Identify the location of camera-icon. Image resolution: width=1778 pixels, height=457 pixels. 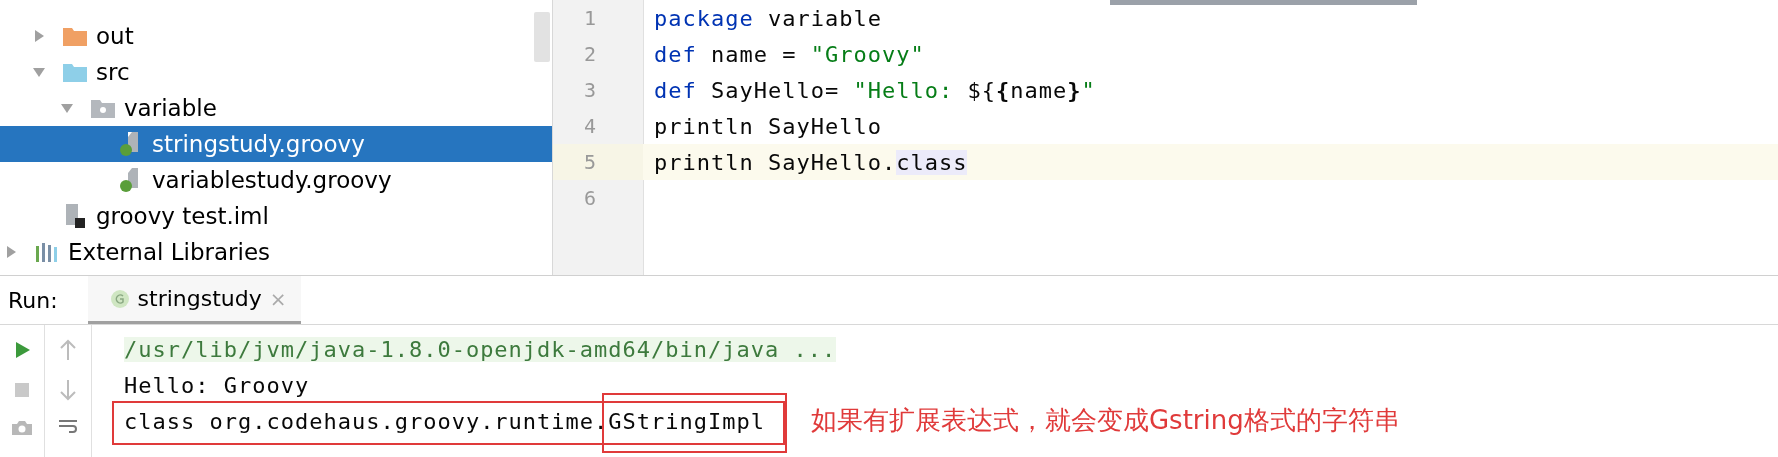
(22, 427).